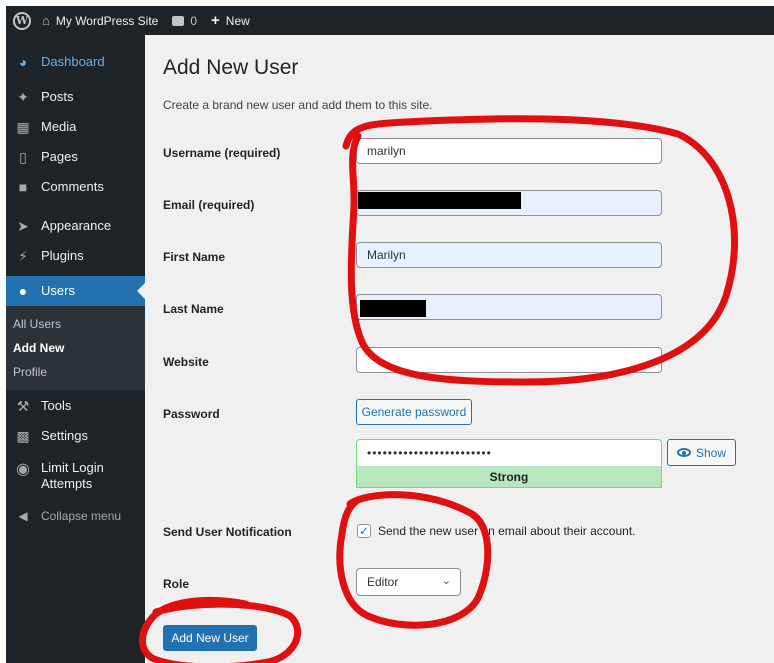 Image resolution: width=774 pixels, height=663 pixels. I want to click on sidebar-item-comments: ■ Comments, so click(75, 187).